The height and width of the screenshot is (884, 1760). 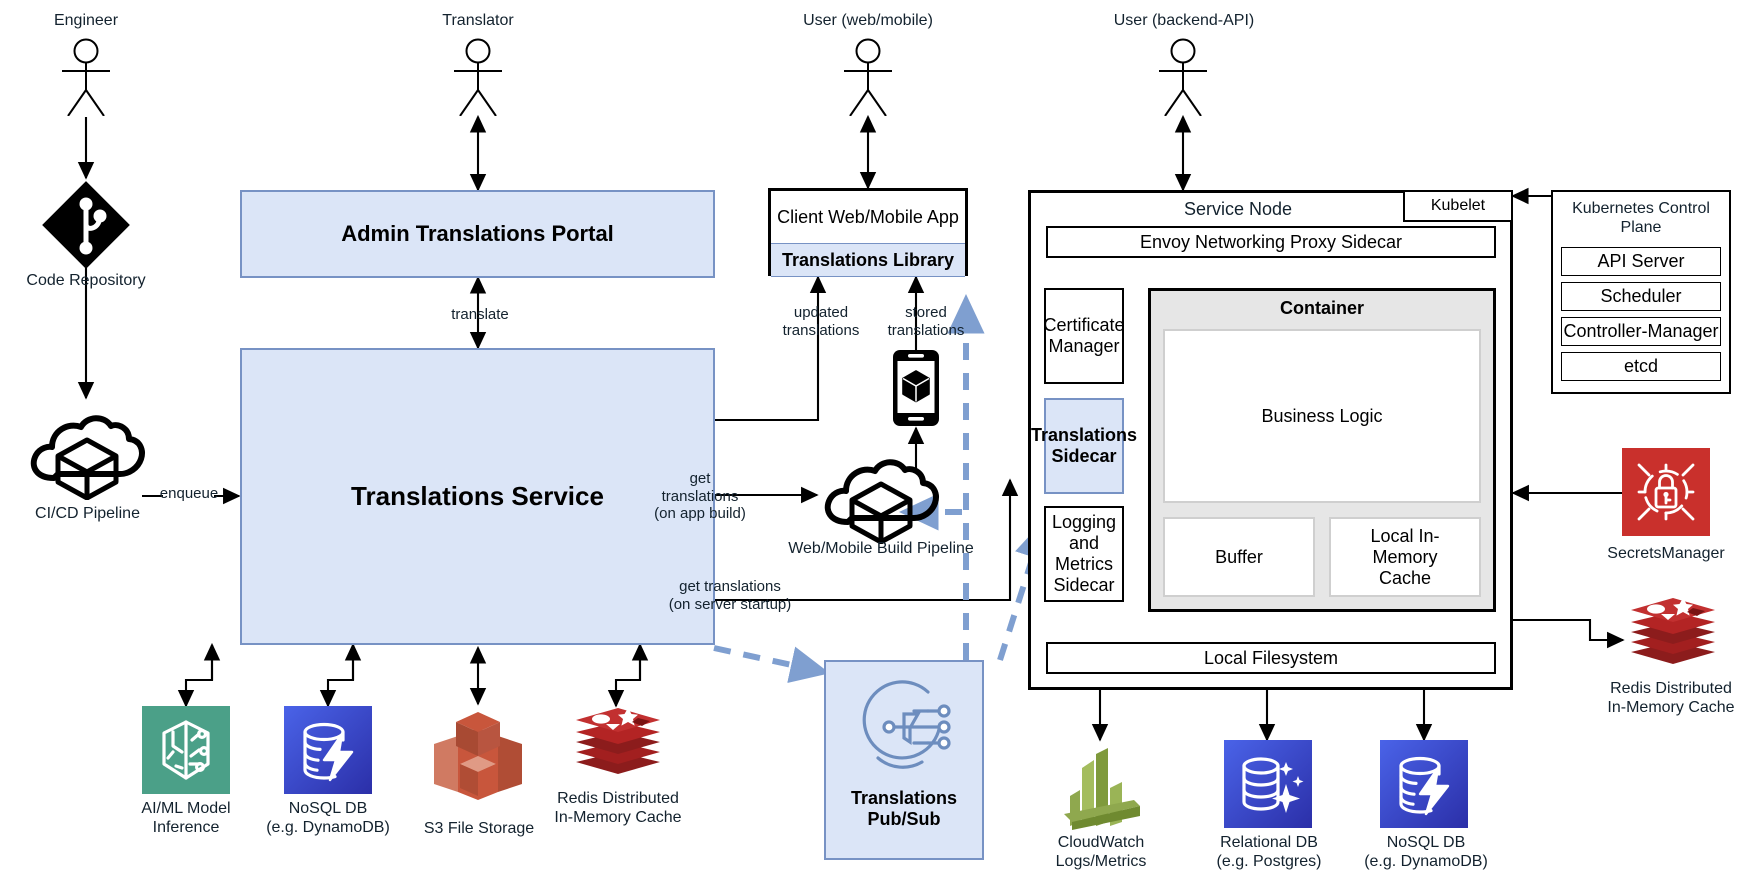 I want to click on control-plane-title-text: Kubernetes Control Plane, so click(x=1641, y=218).